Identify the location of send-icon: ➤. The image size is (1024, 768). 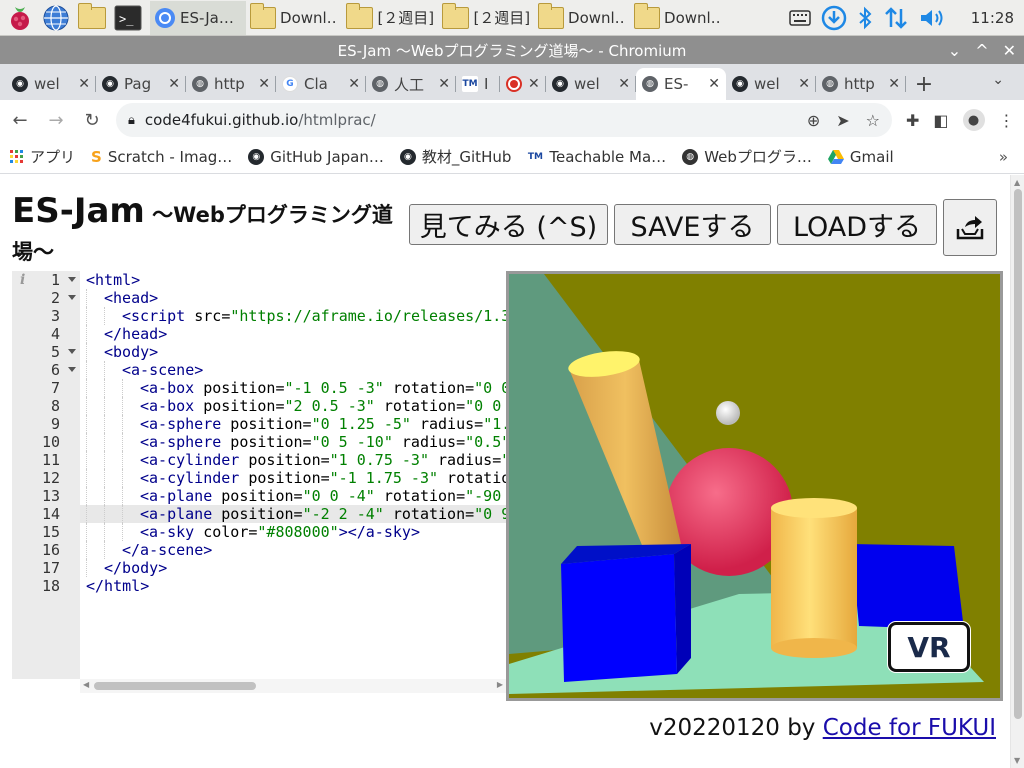
(842, 120).